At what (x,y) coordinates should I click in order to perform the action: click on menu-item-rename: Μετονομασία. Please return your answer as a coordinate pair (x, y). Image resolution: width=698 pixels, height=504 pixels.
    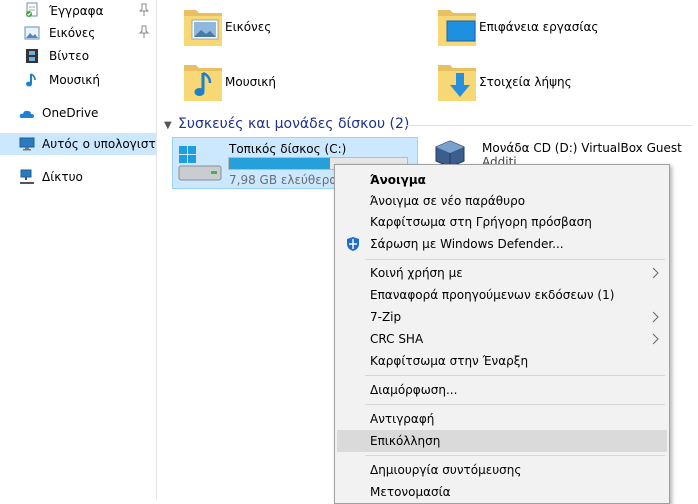
    Looking at the image, I should click on (502, 492).